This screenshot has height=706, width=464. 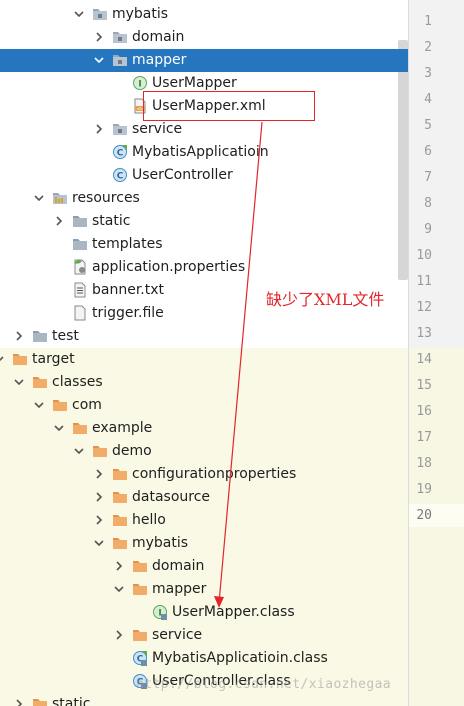 What do you see at coordinates (325, 299) in the screenshot?
I see `annotation-note: 缺少了XML文件` at bounding box center [325, 299].